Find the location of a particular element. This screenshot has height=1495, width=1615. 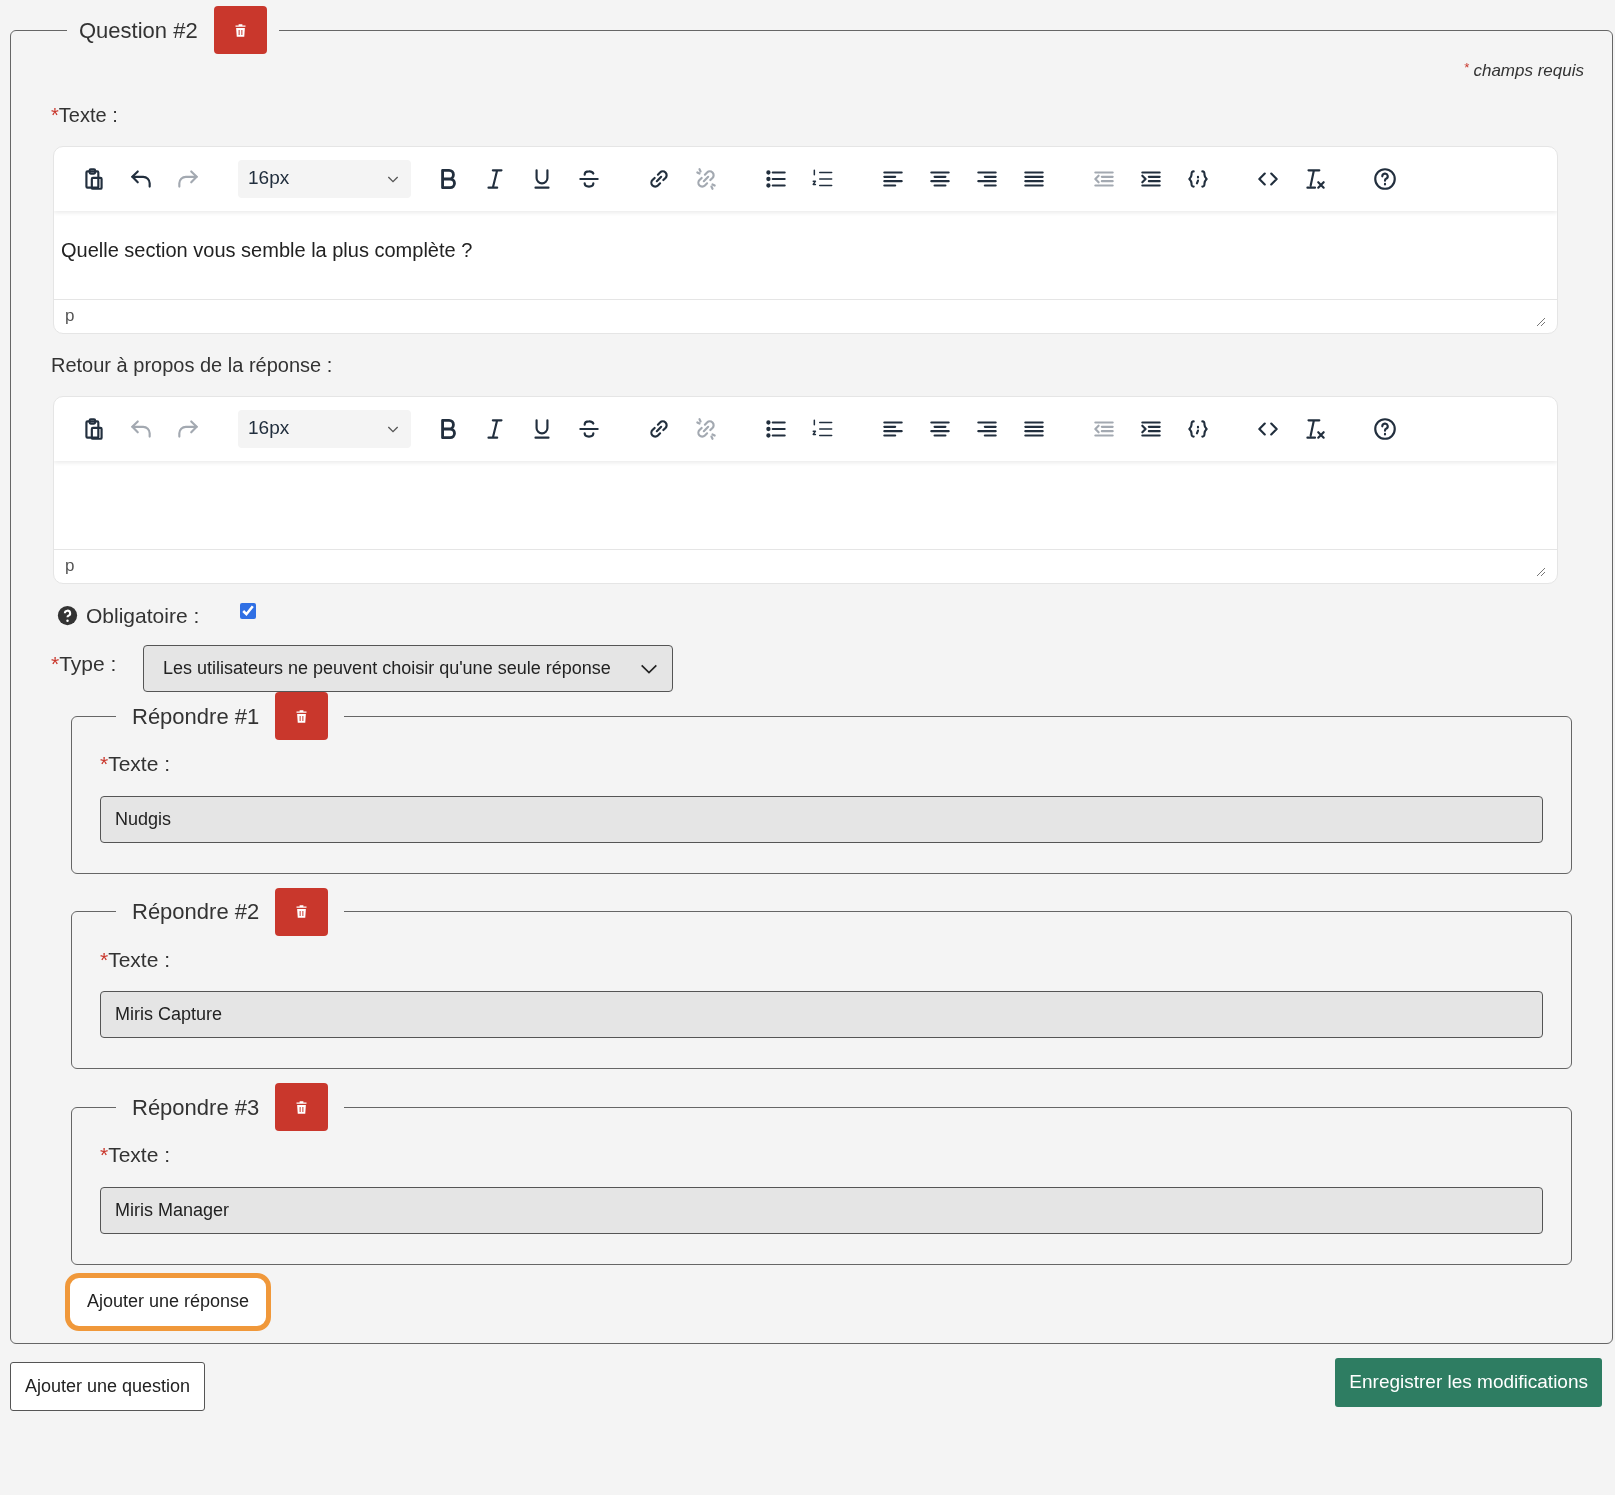

mandatory-checkbox is located at coordinates (248, 611).